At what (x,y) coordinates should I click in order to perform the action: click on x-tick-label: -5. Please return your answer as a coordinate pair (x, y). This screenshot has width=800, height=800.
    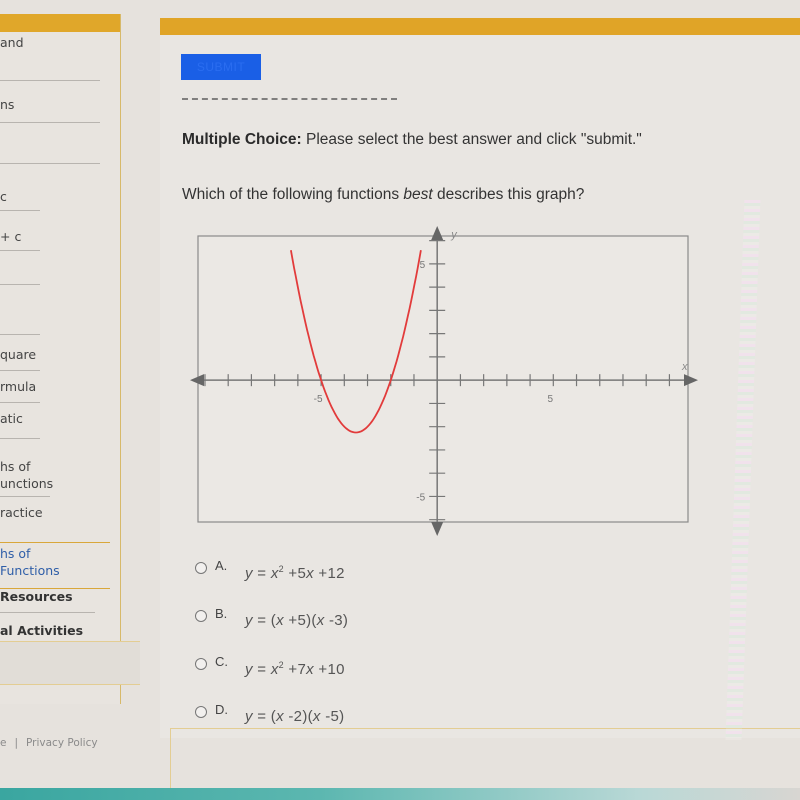
    Looking at the image, I should click on (318, 399).